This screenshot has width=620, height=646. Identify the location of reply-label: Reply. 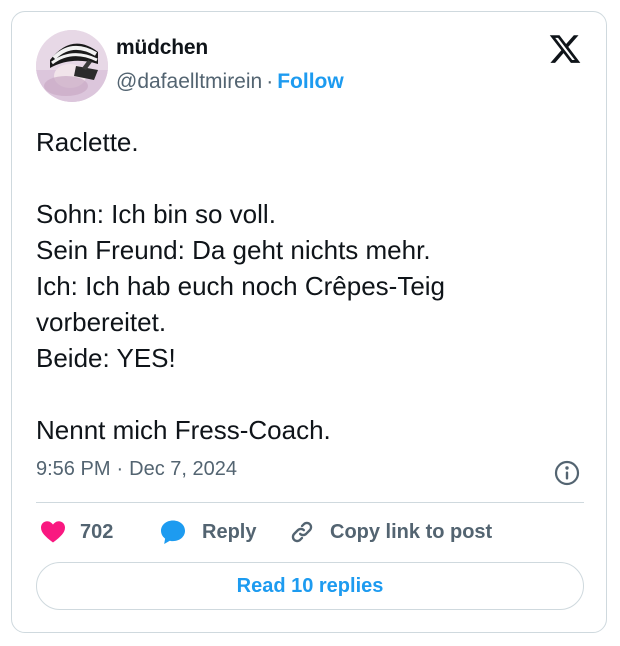
(229, 531).